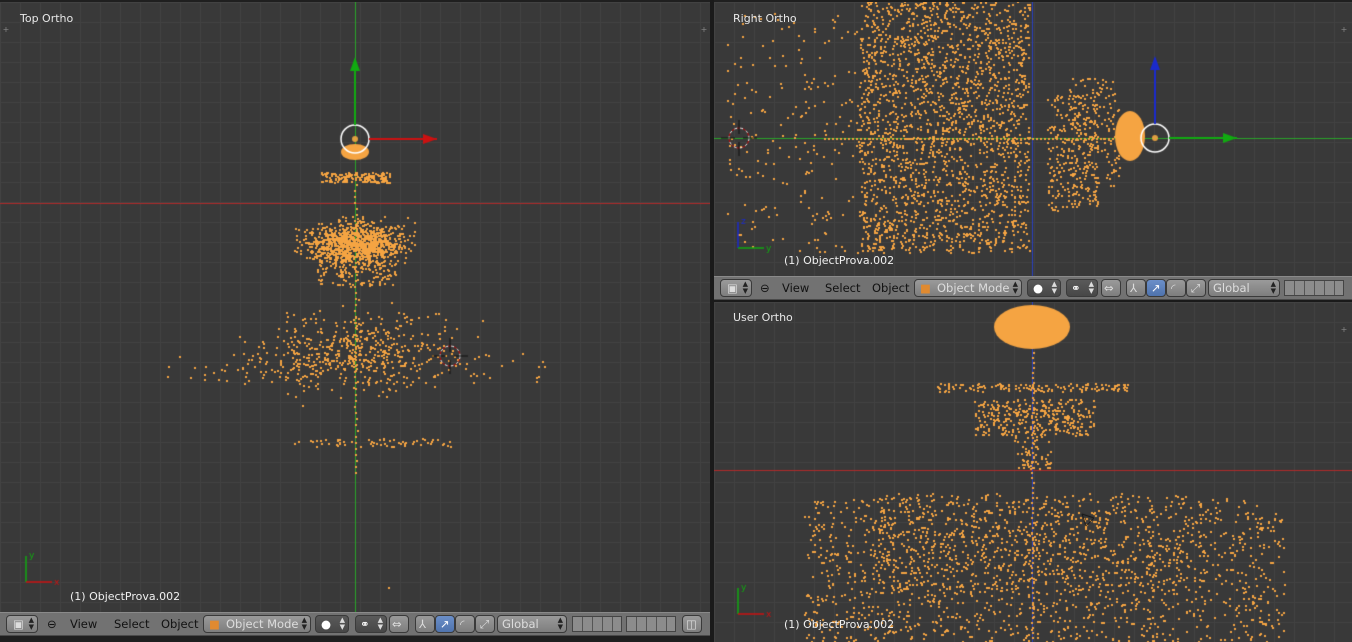 The height and width of the screenshot is (642, 1352). What do you see at coordinates (47, 18) in the screenshot?
I see `viewport-title: Top Ortho` at bounding box center [47, 18].